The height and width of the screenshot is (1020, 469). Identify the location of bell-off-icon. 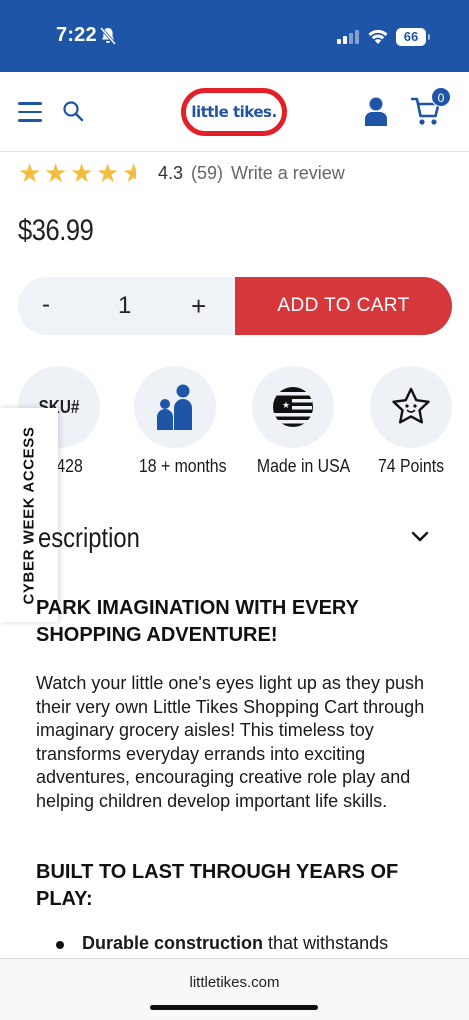
(108, 36).